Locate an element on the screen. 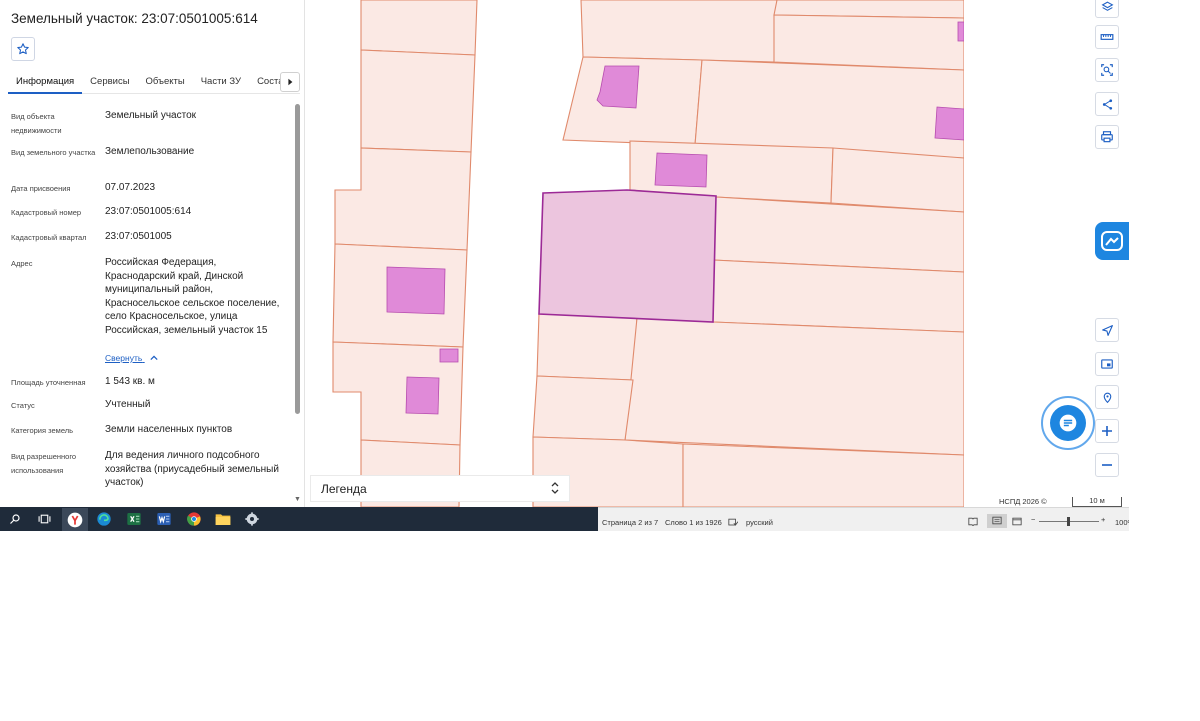 Image resolution: width=1200 pixels, height=721 pixels. print-button is located at coordinates (1107, 137).